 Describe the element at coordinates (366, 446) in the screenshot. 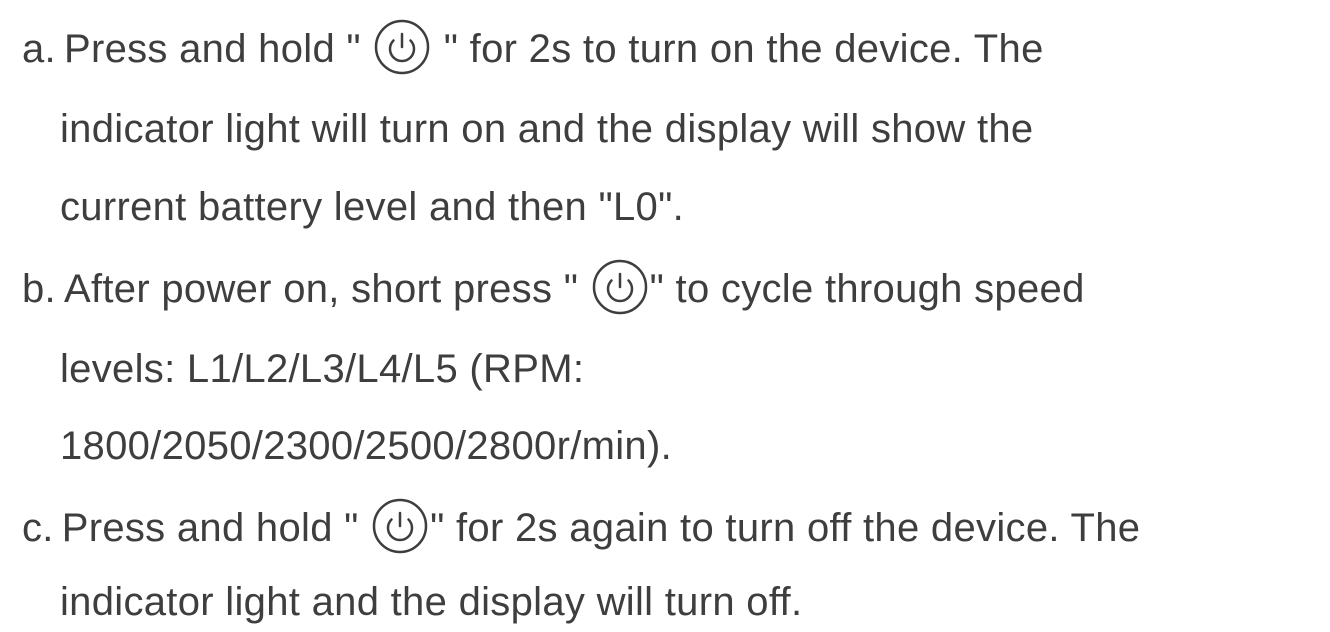

I see `item-b-line-3: 1800/2050/2300/2500/2800r/min).` at that location.